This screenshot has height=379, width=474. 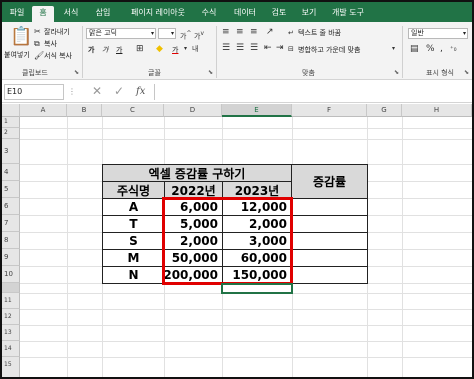 What do you see at coordinates (270, 32) in the screenshot?
I see `orientation-icon: ↗` at bounding box center [270, 32].